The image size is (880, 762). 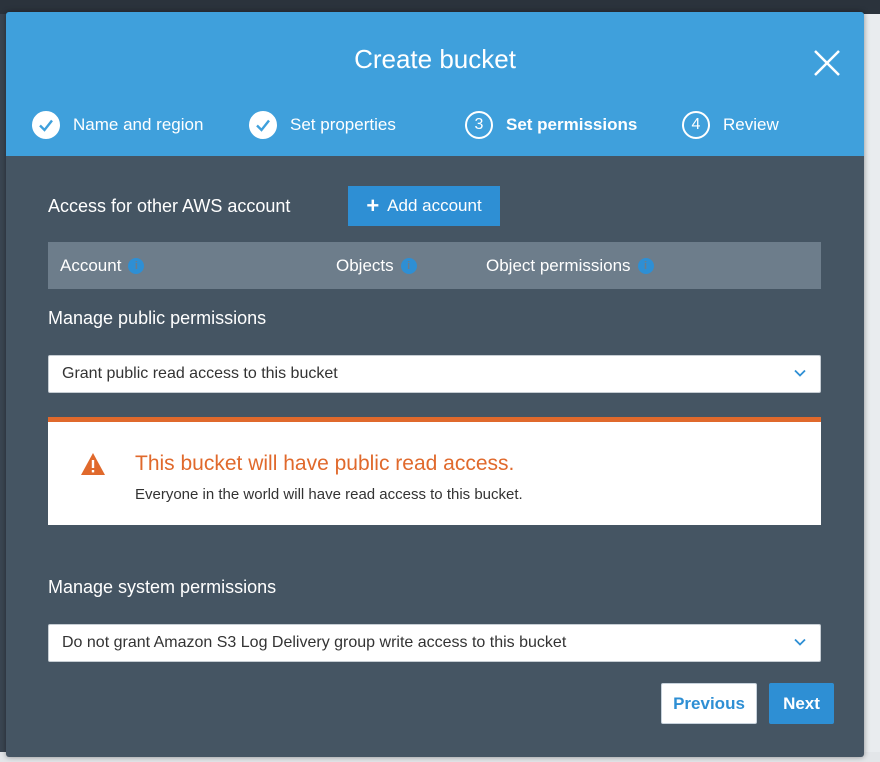 I want to click on step-label: Set permissions, so click(x=572, y=124).